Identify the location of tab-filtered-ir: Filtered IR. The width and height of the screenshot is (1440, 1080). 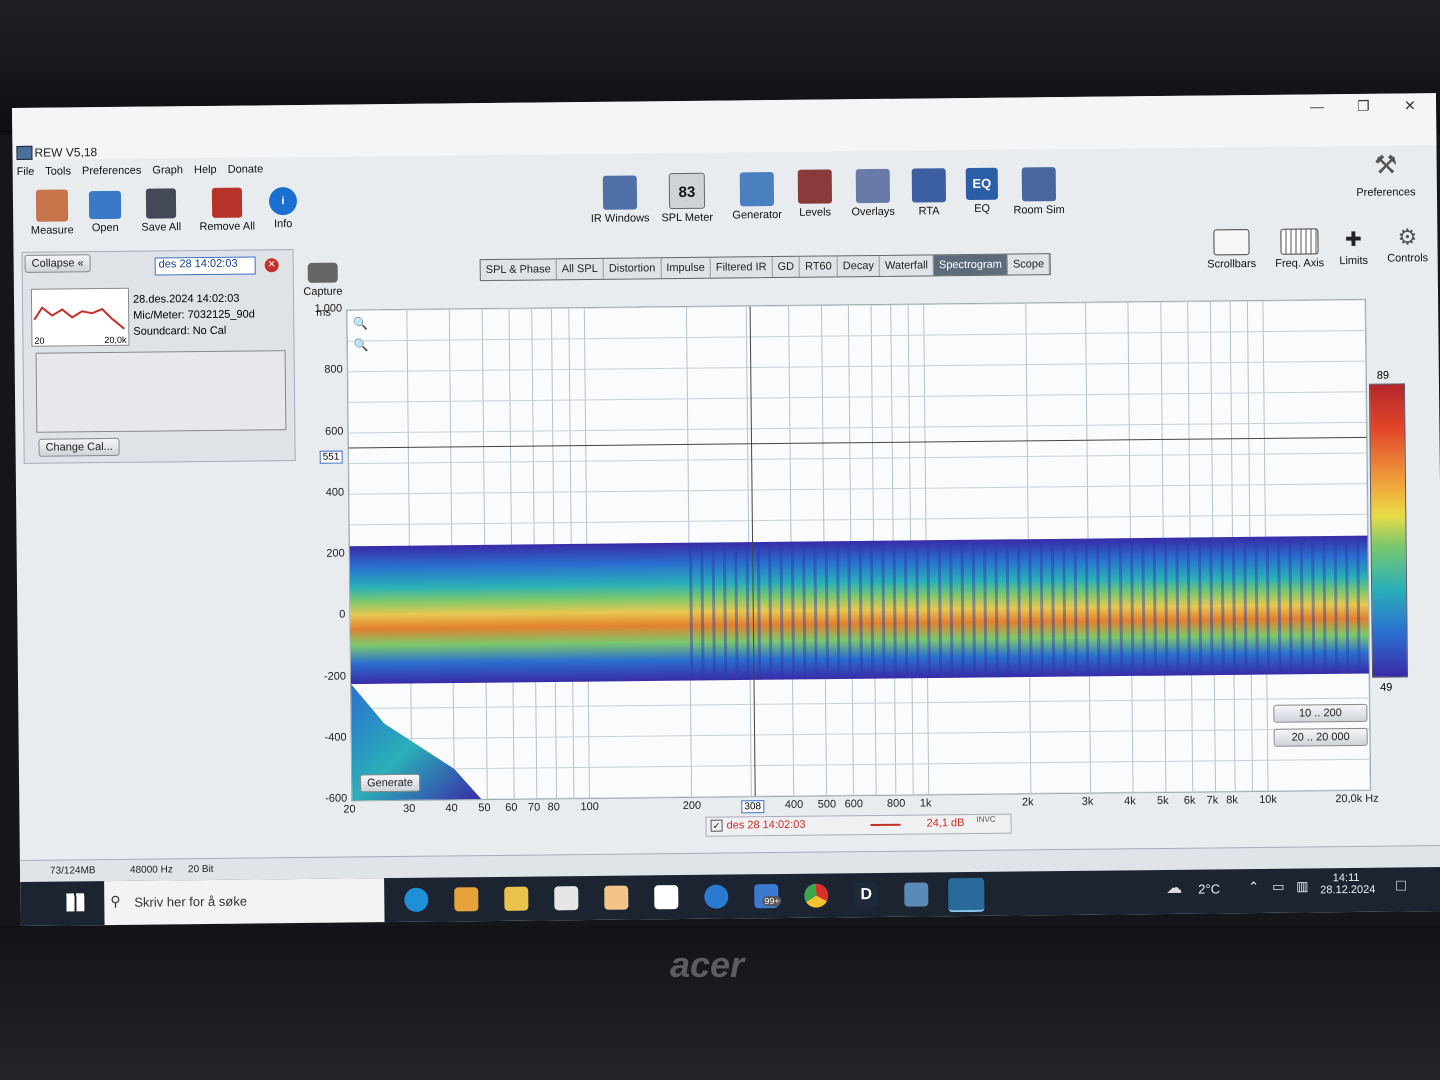
(741, 267).